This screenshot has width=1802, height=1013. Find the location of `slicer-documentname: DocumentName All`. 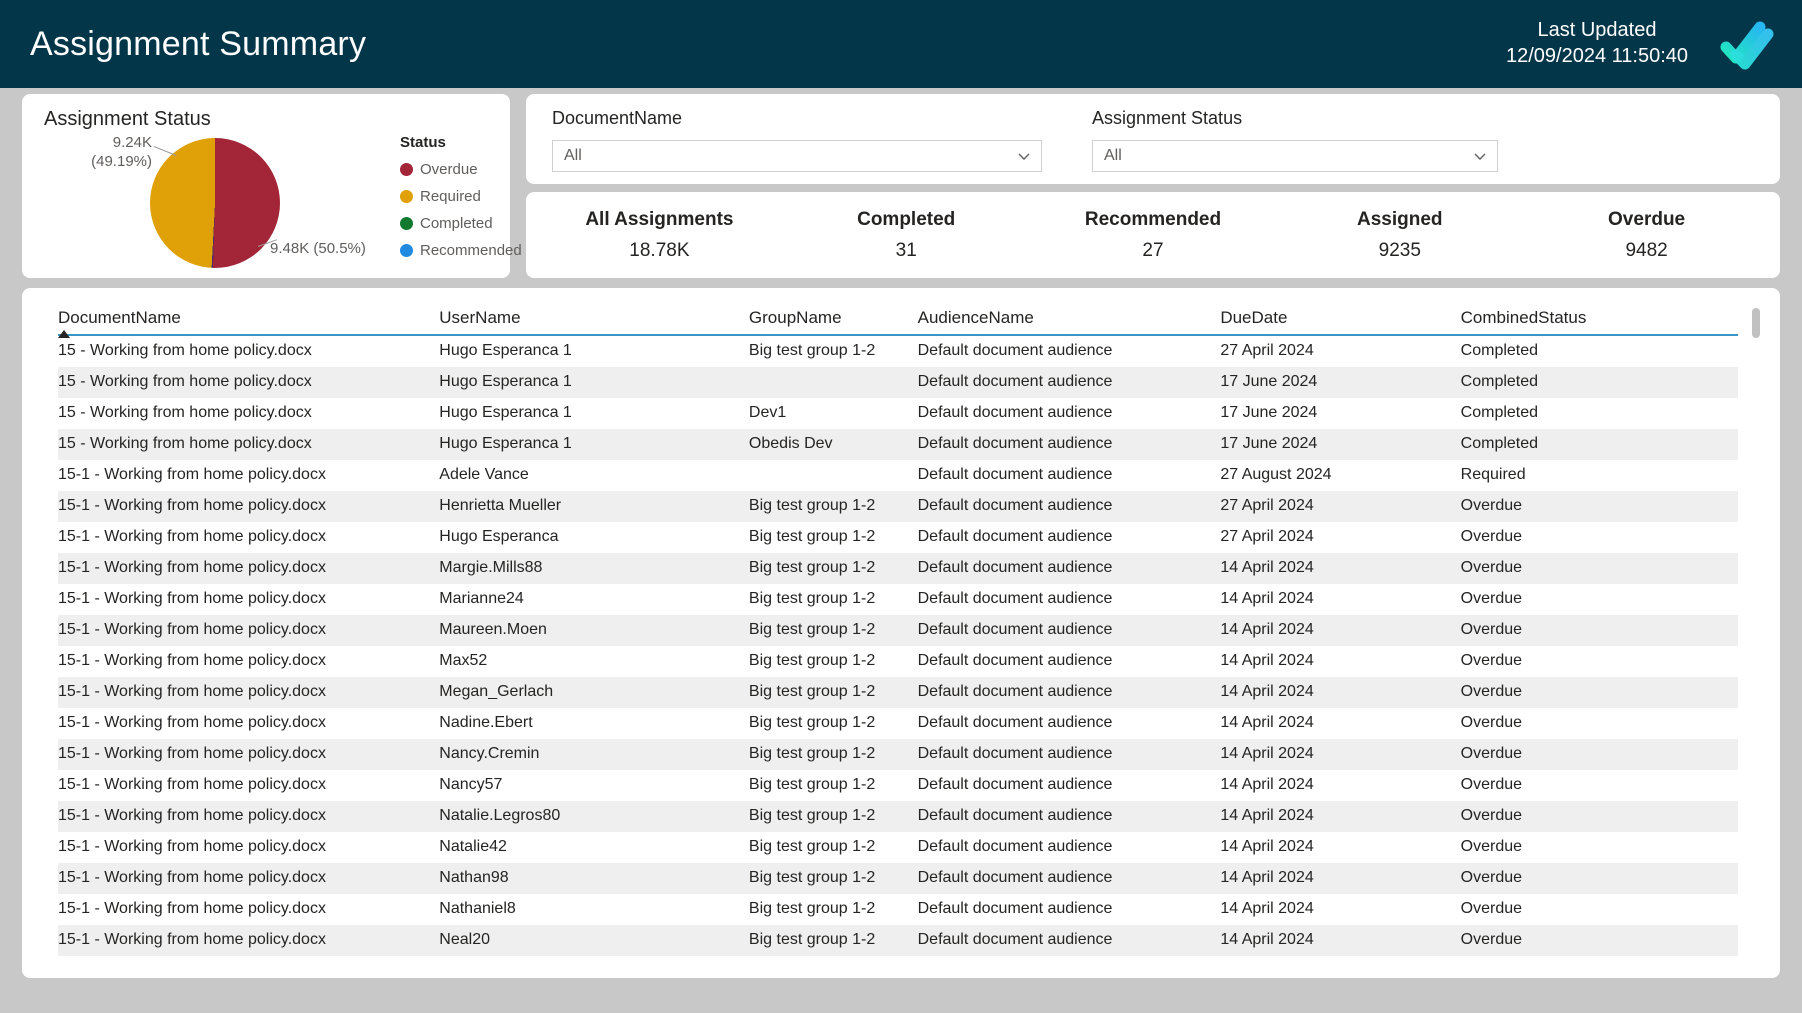

slicer-documentname: DocumentName All is located at coordinates (797, 140).